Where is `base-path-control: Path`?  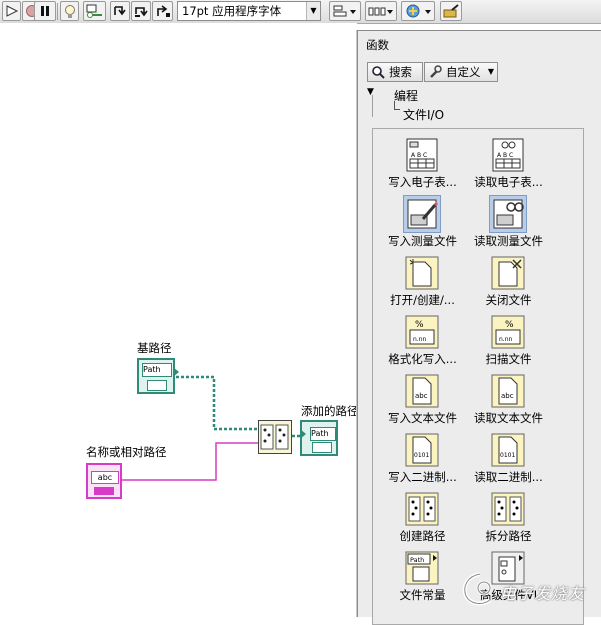 base-path-control: Path is located at coordinates (158, 376).